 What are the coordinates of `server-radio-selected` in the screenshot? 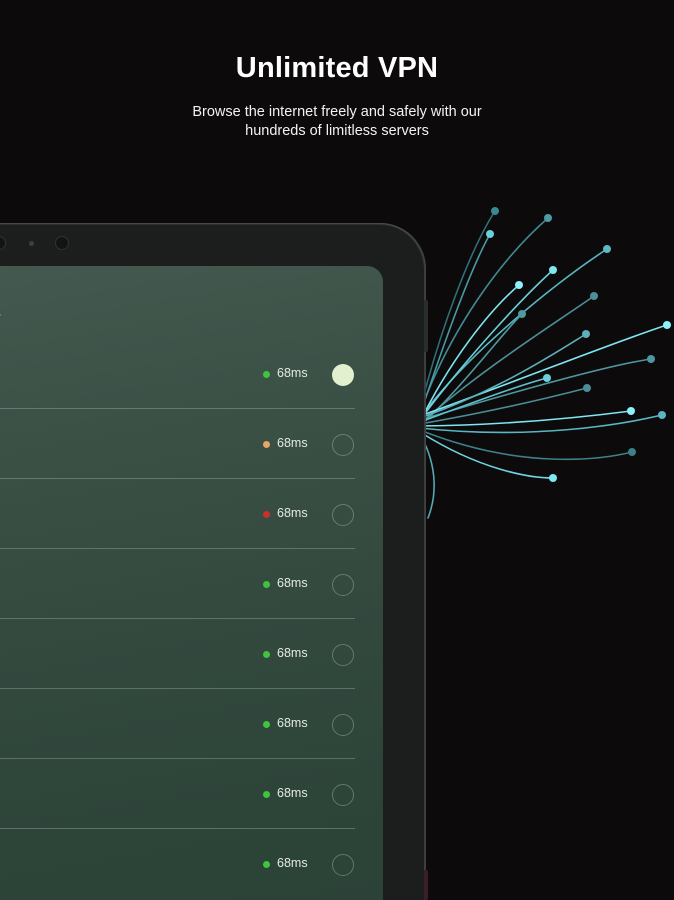 It's located at (343, 375).